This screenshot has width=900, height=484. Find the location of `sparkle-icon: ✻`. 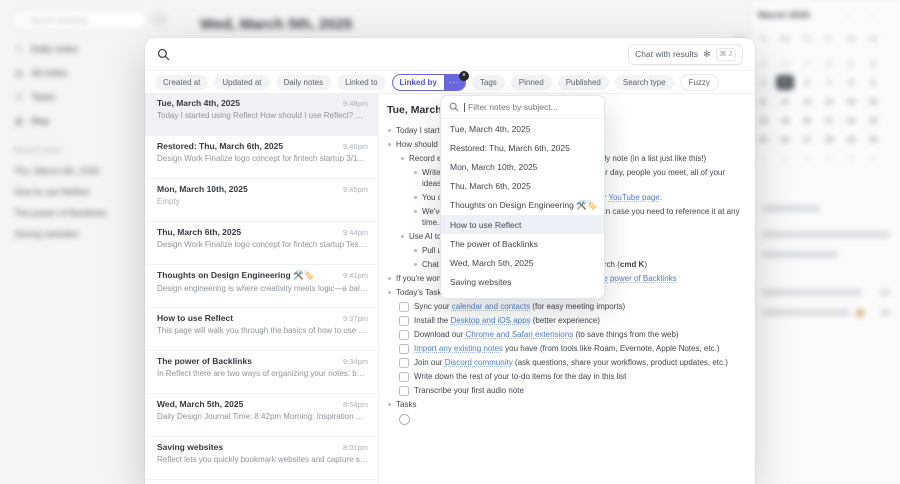

sparkle-icon: ✻ is located at coordinates (707, 53).